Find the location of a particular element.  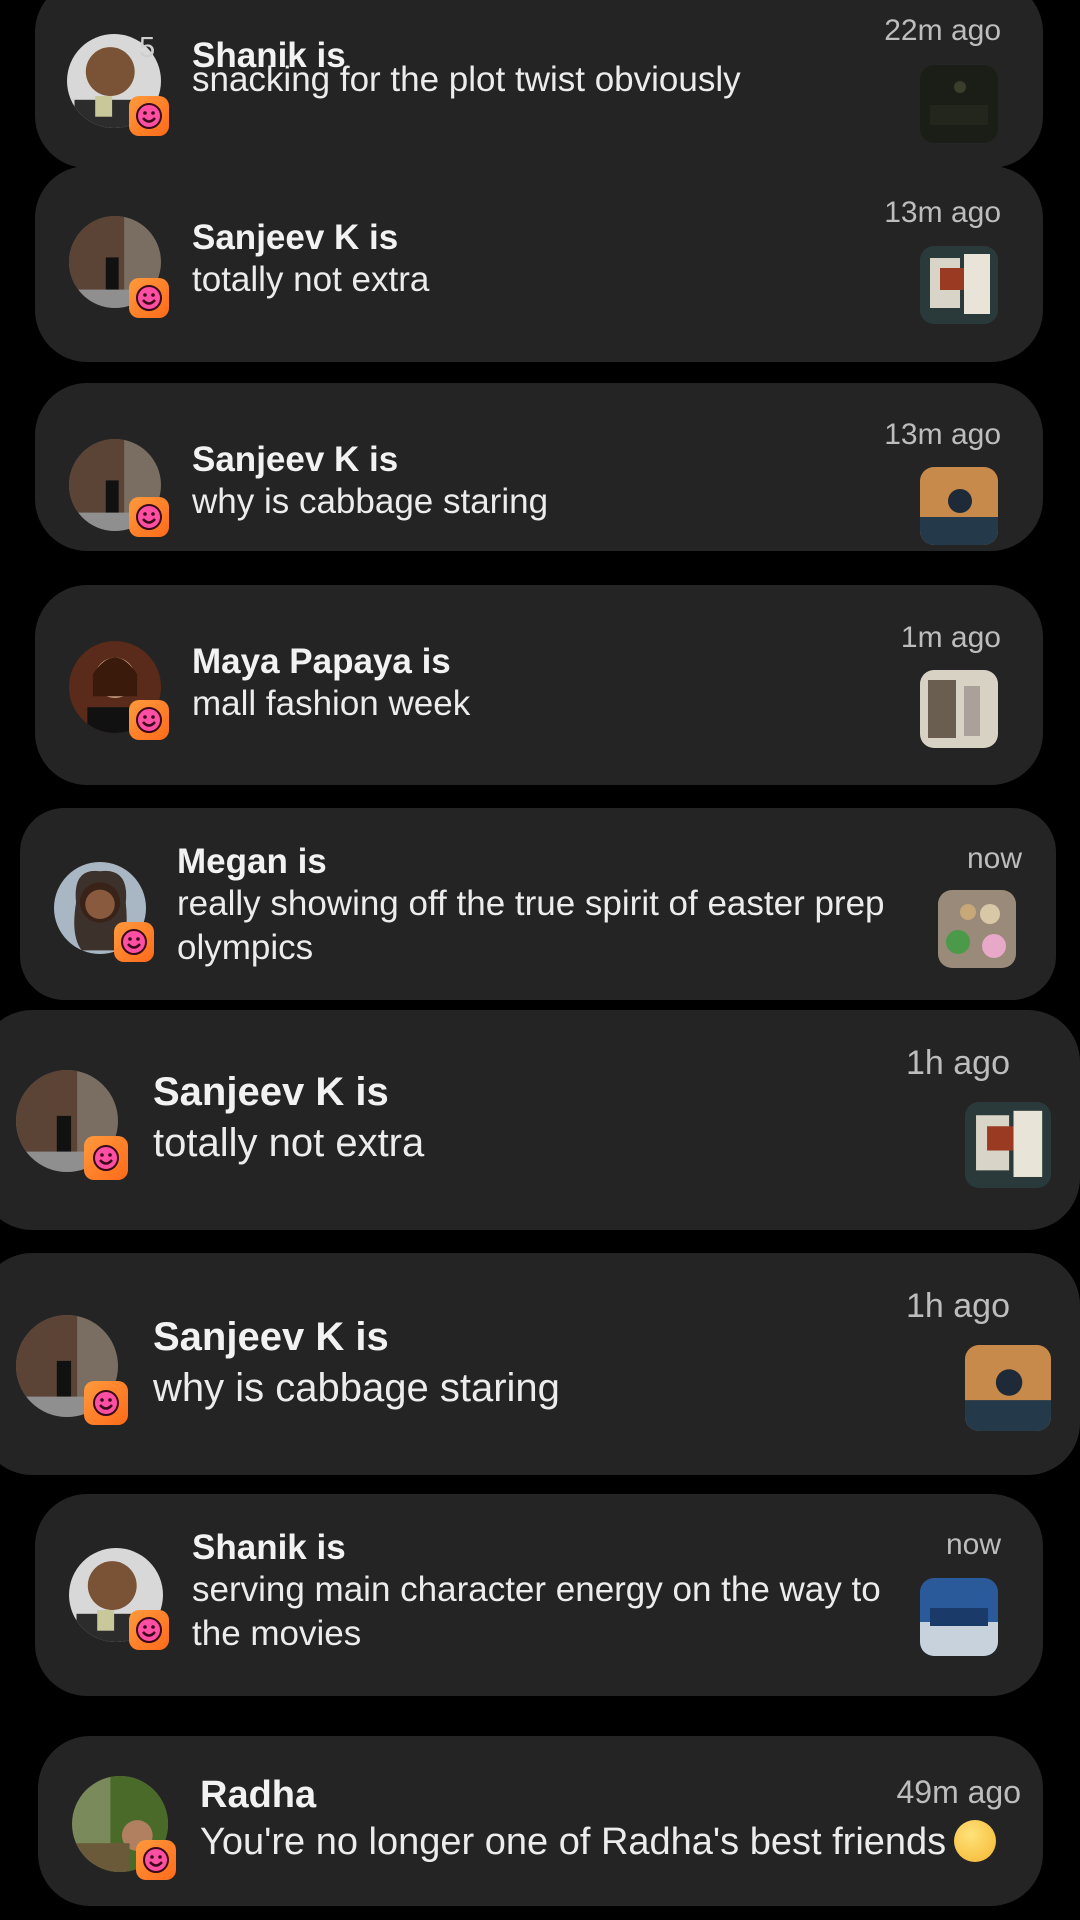

notification-time: 49m ago is located at coordinates (958, 1792).